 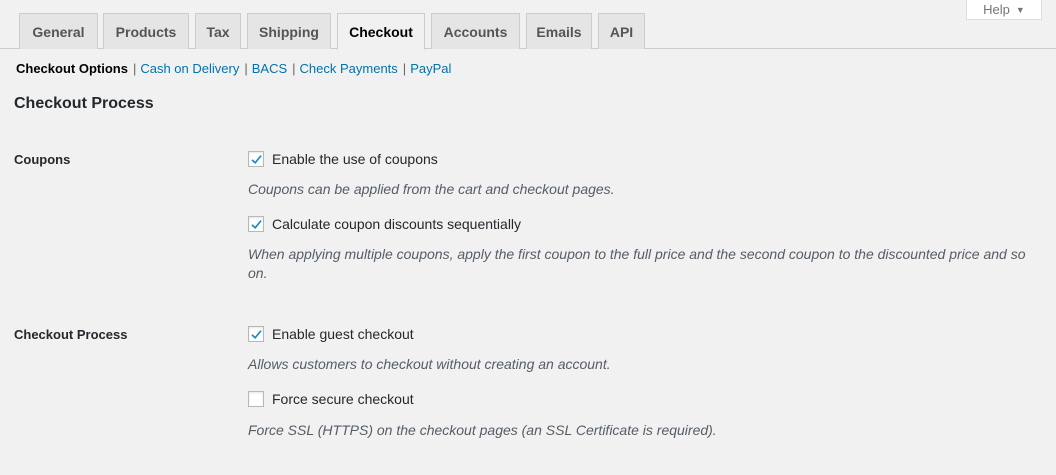 I want to click on tab-checkout: Checkout, so click(x=381, y=31).